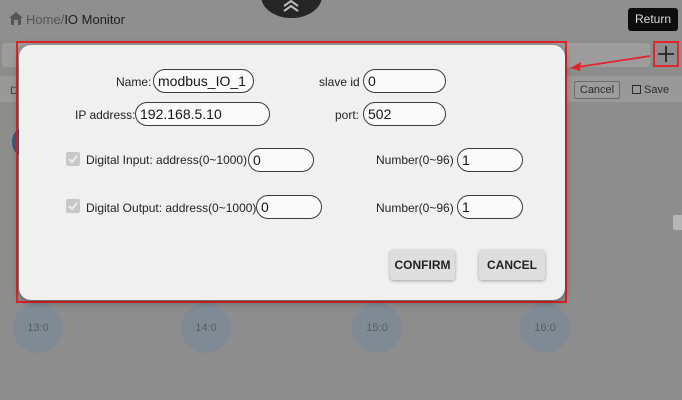  Describe the element at coordinates (167, 160) in the screenshot. I see `digital-input-label: Digital Input: address(0~1000)` at that location.